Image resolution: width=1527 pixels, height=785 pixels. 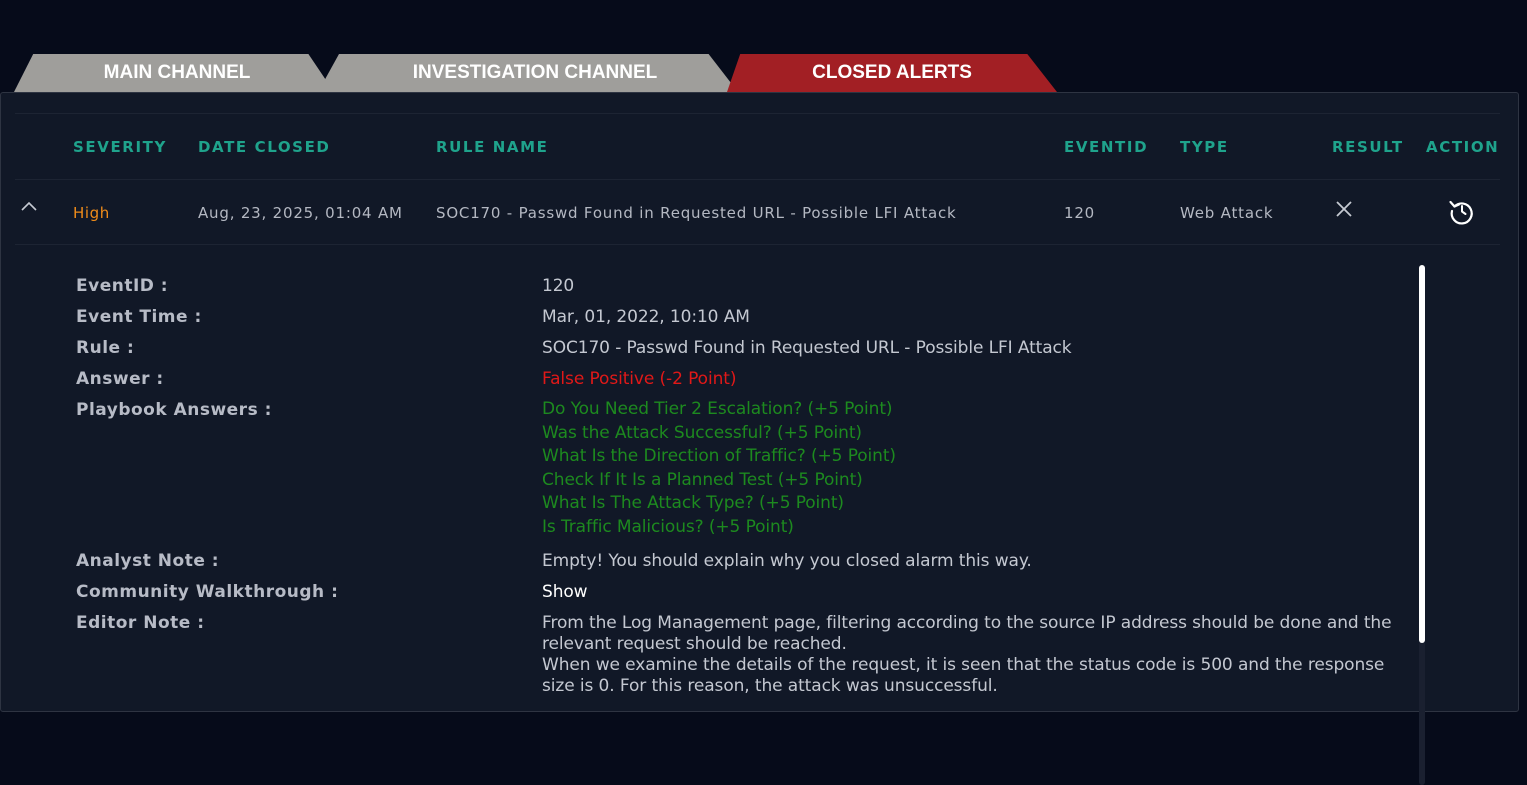 I want to click on tab-closed-alerts-label: CLOSED ALERTS, so click(x=892, y=72).